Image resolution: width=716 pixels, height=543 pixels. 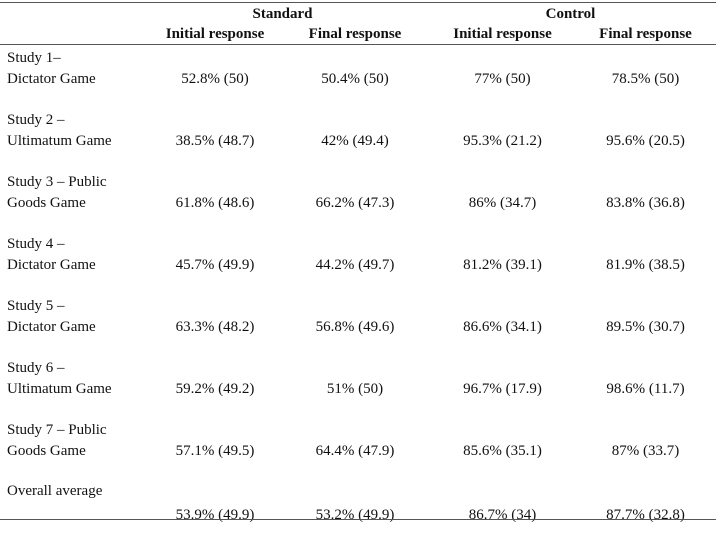 What do you see at coordinates (502, 451) in the screenshot?
I see `cell-control-initial: 85.6% (35.1)` at bounding box center [502, 451].